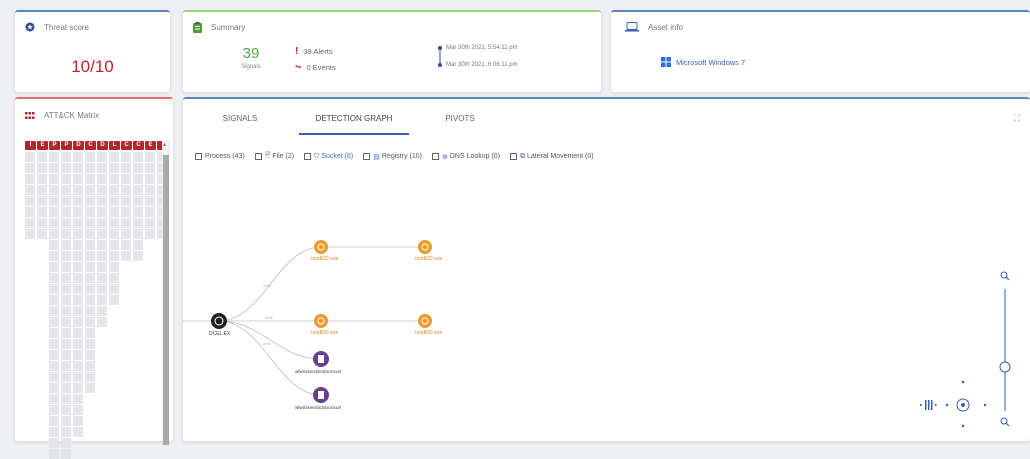 The image size is (1030, 459). Describe the element at coordinates (114, 145) in the screenshot. I see `tactic-header: L` at that location.